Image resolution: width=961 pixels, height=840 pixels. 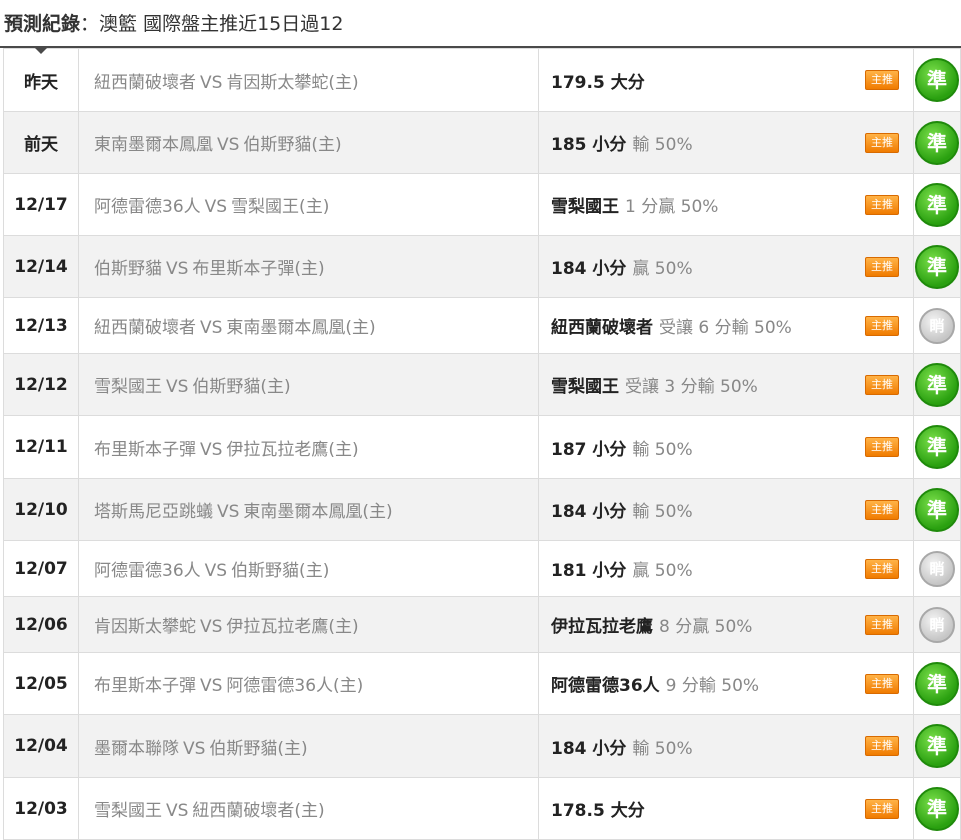 What do you see at coordinates (41, 50) in the screenshot?
I see `header-pointer` at bounding box center [41, 50].